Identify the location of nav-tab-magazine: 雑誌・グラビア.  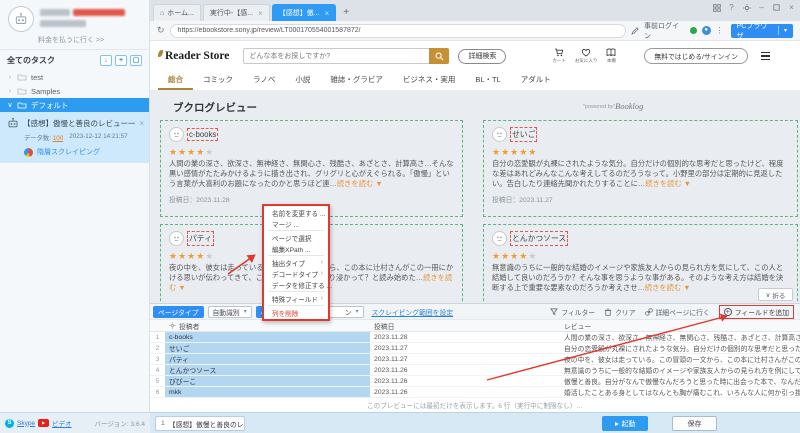
(356, 80).